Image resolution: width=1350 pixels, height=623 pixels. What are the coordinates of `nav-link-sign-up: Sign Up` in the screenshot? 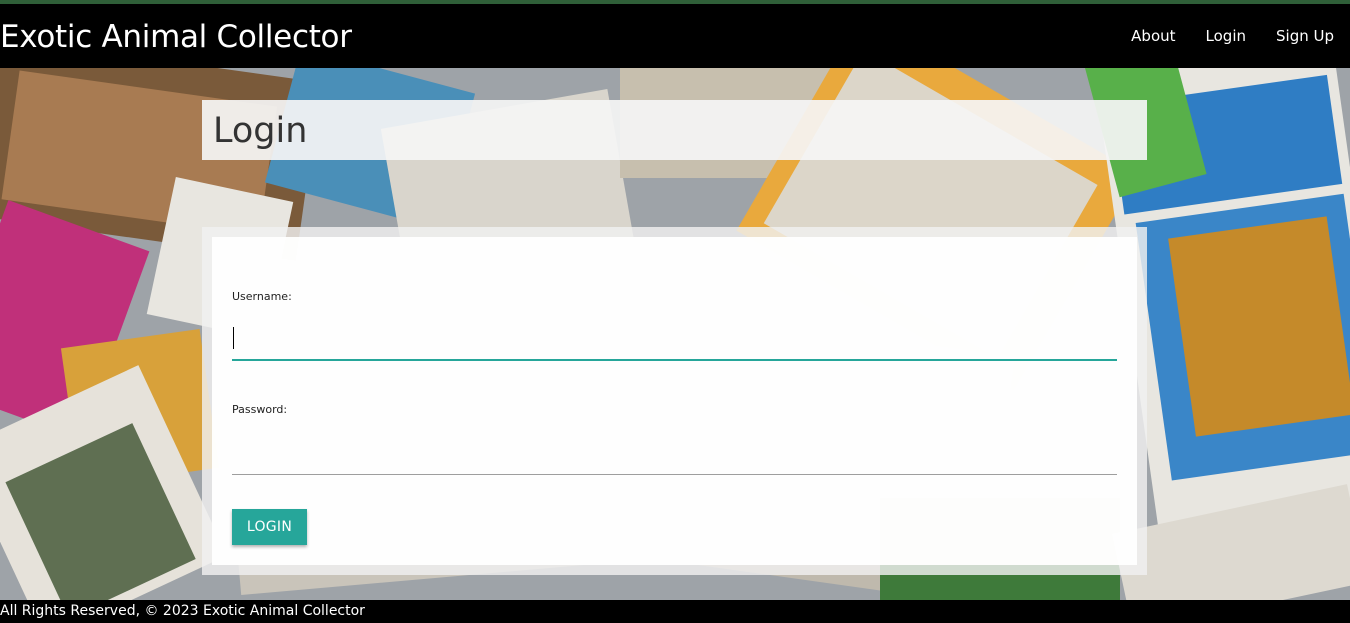 It's located at (1305, 36).